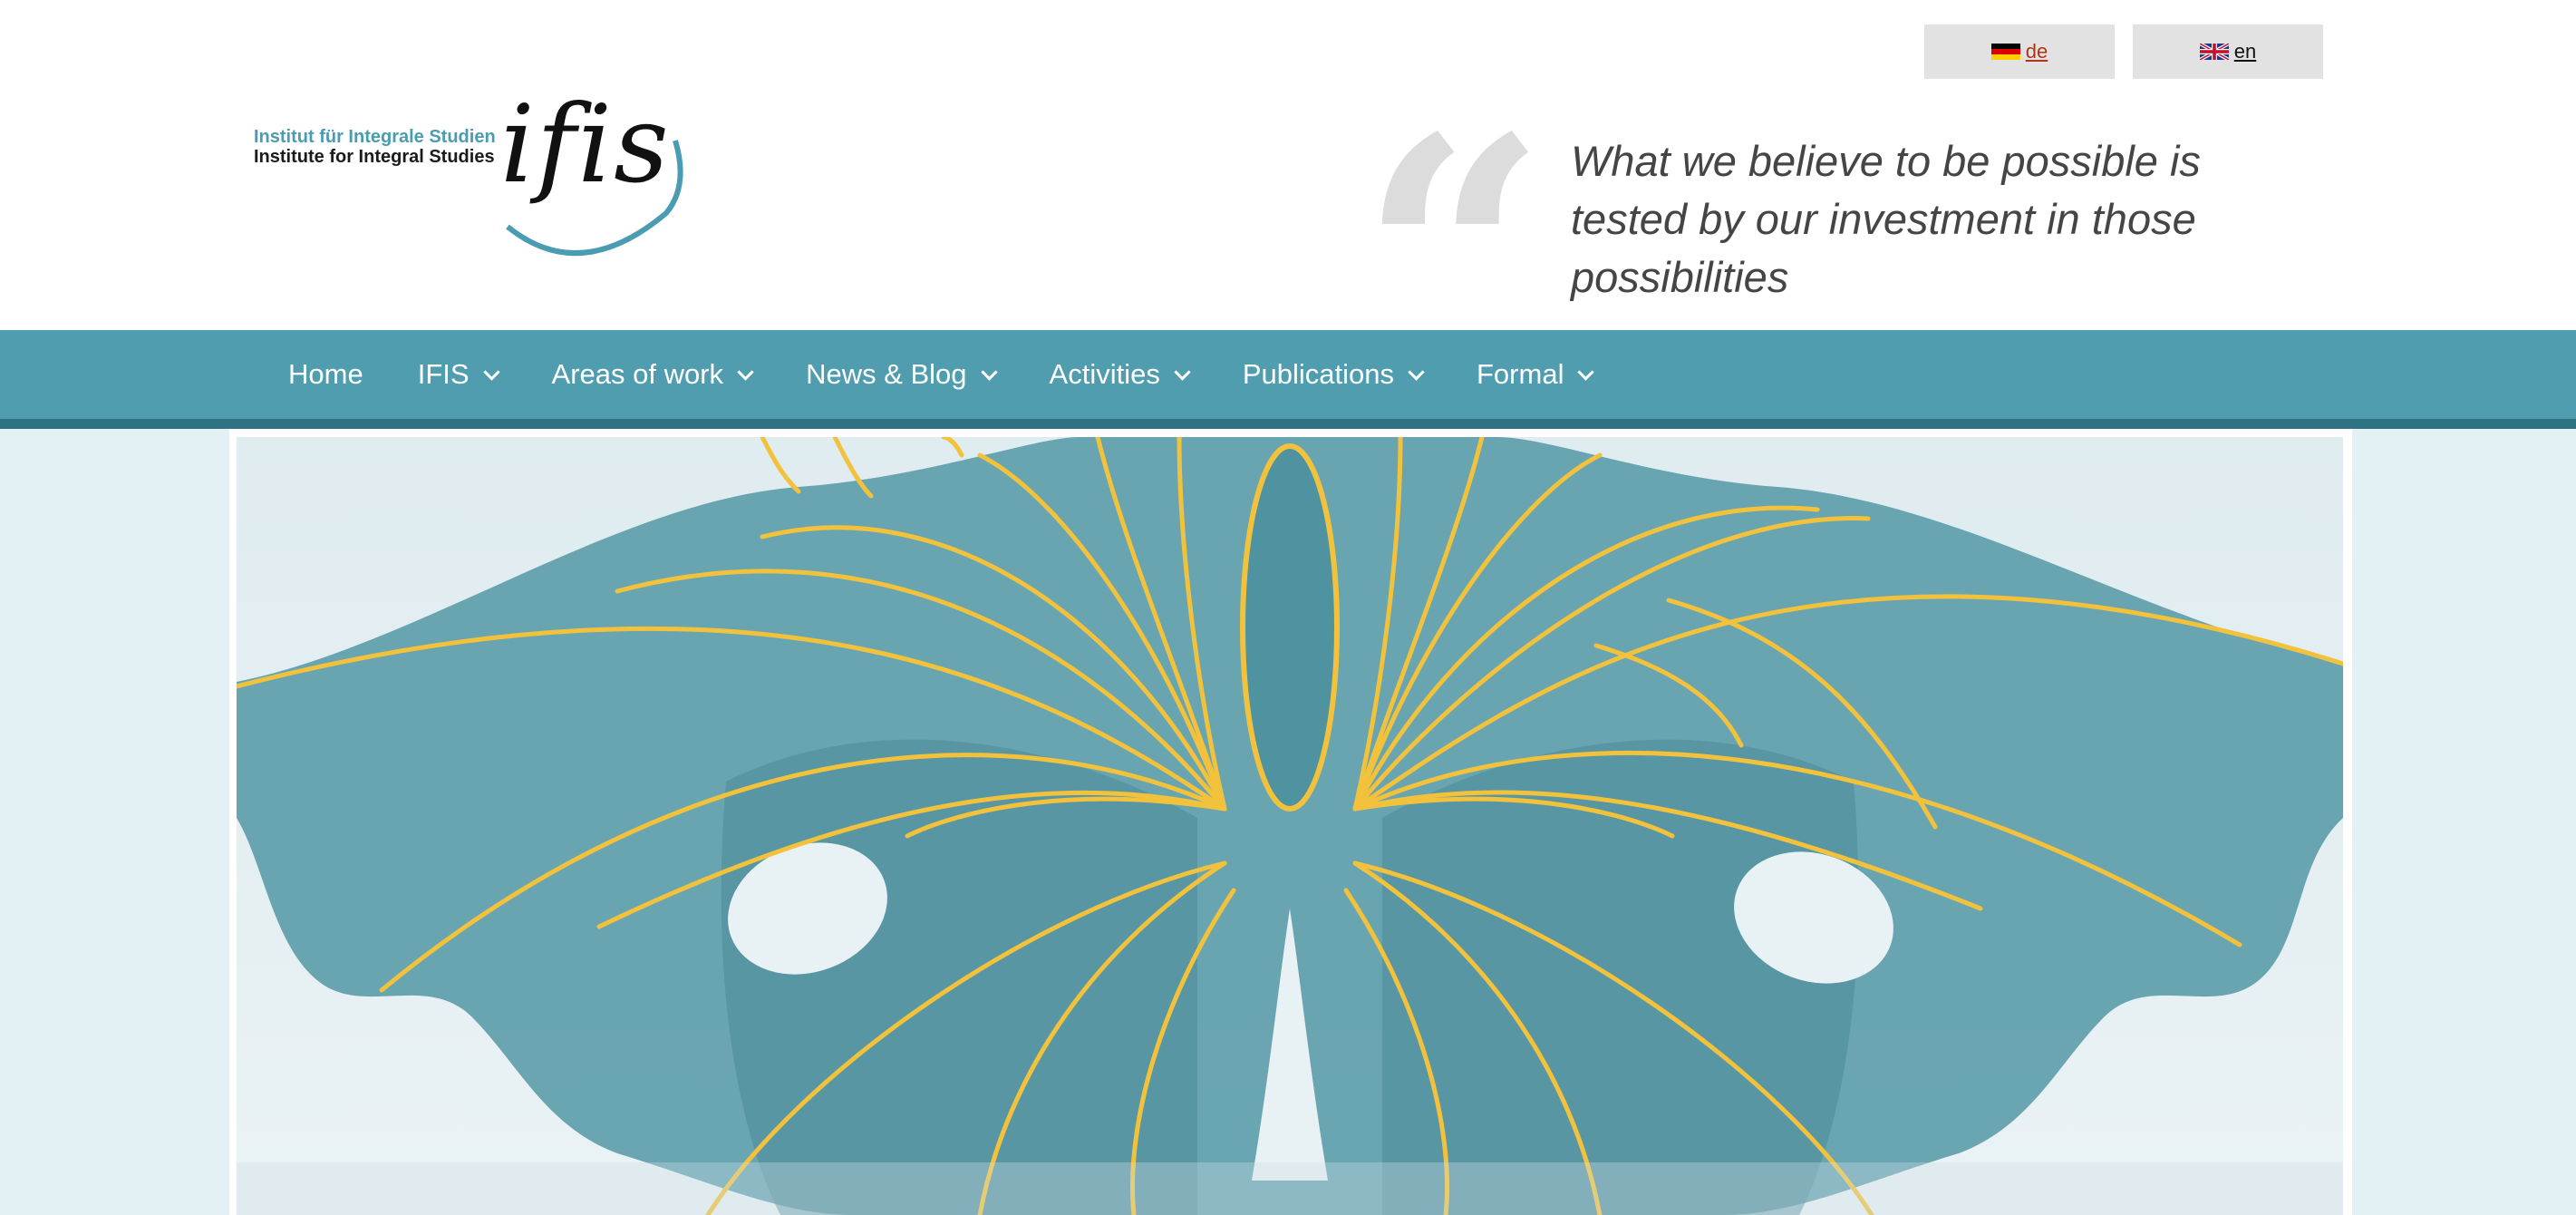 The height and width of the screenshot is (1215, 2576). I want to click on nav-item-label: Activities, so click(1104, 374).